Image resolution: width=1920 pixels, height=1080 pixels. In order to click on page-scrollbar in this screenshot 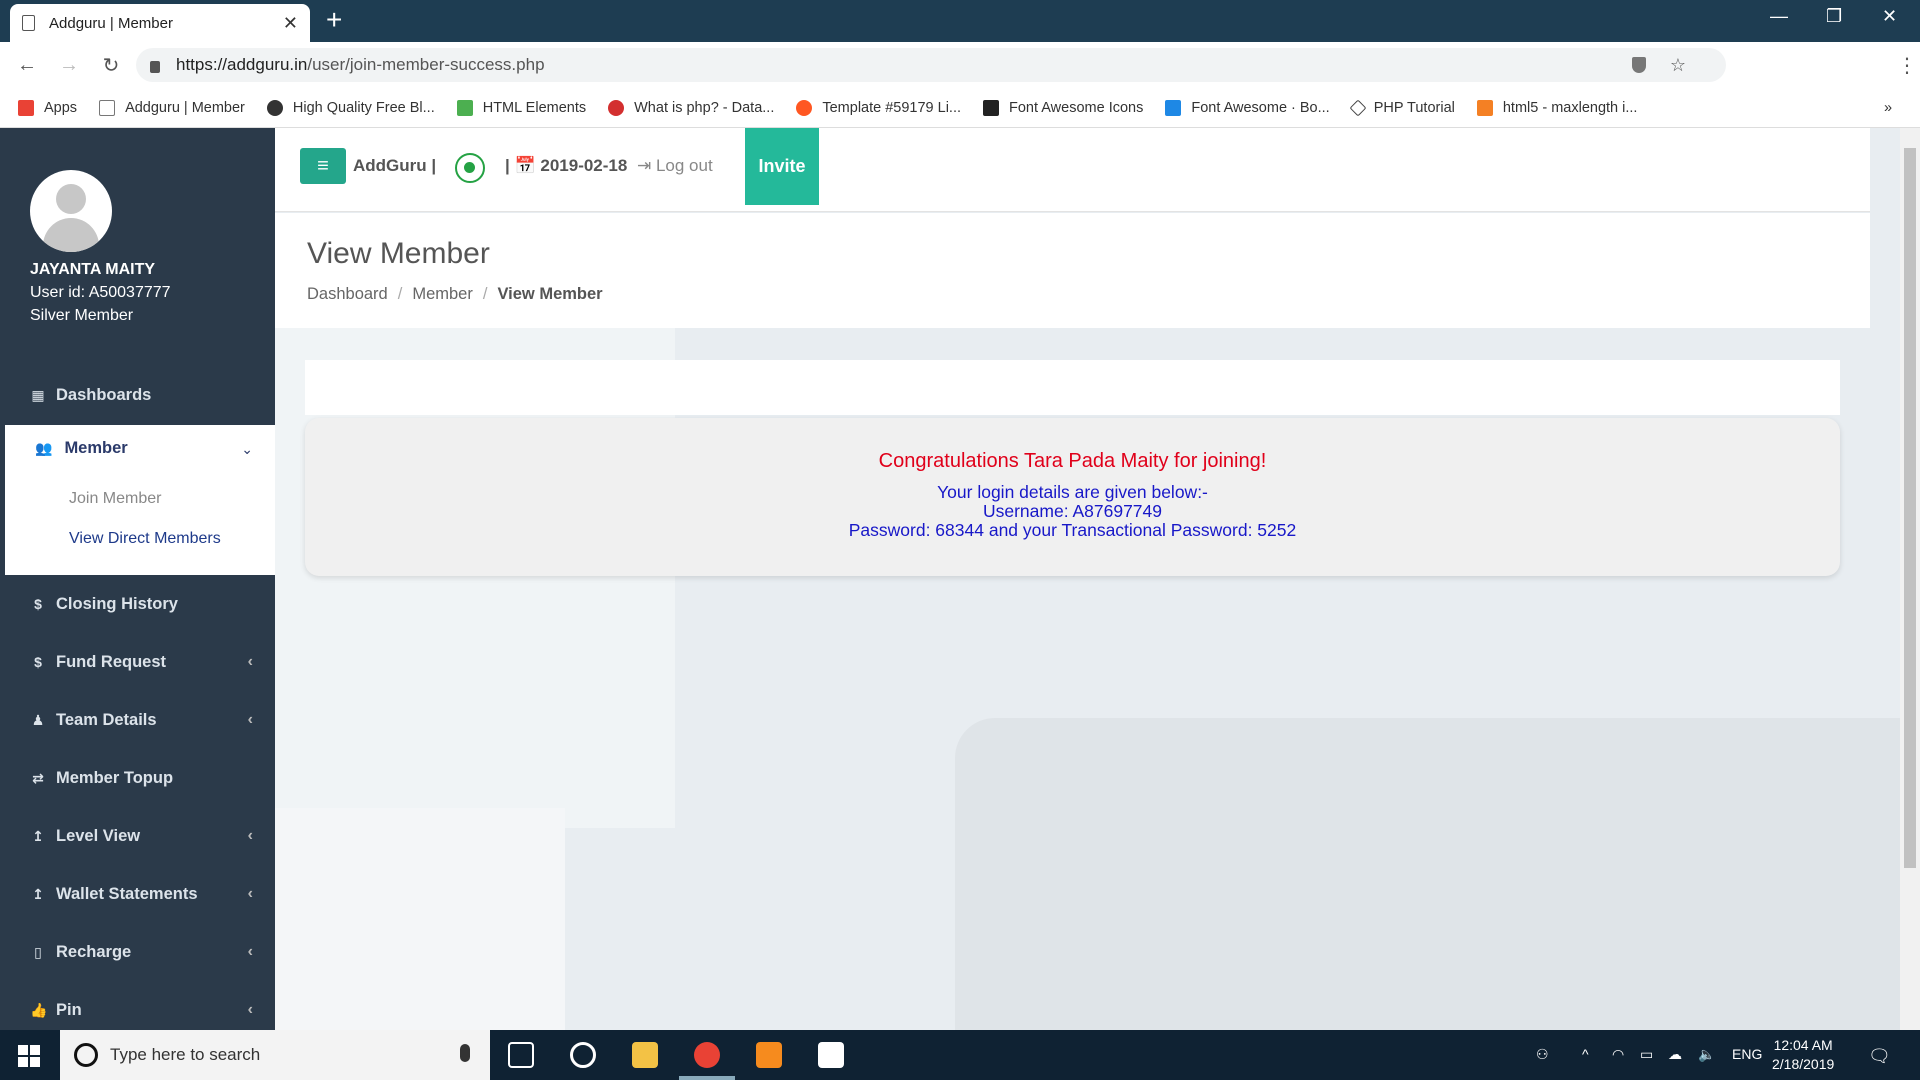, I will do `click(1910, 579)`.